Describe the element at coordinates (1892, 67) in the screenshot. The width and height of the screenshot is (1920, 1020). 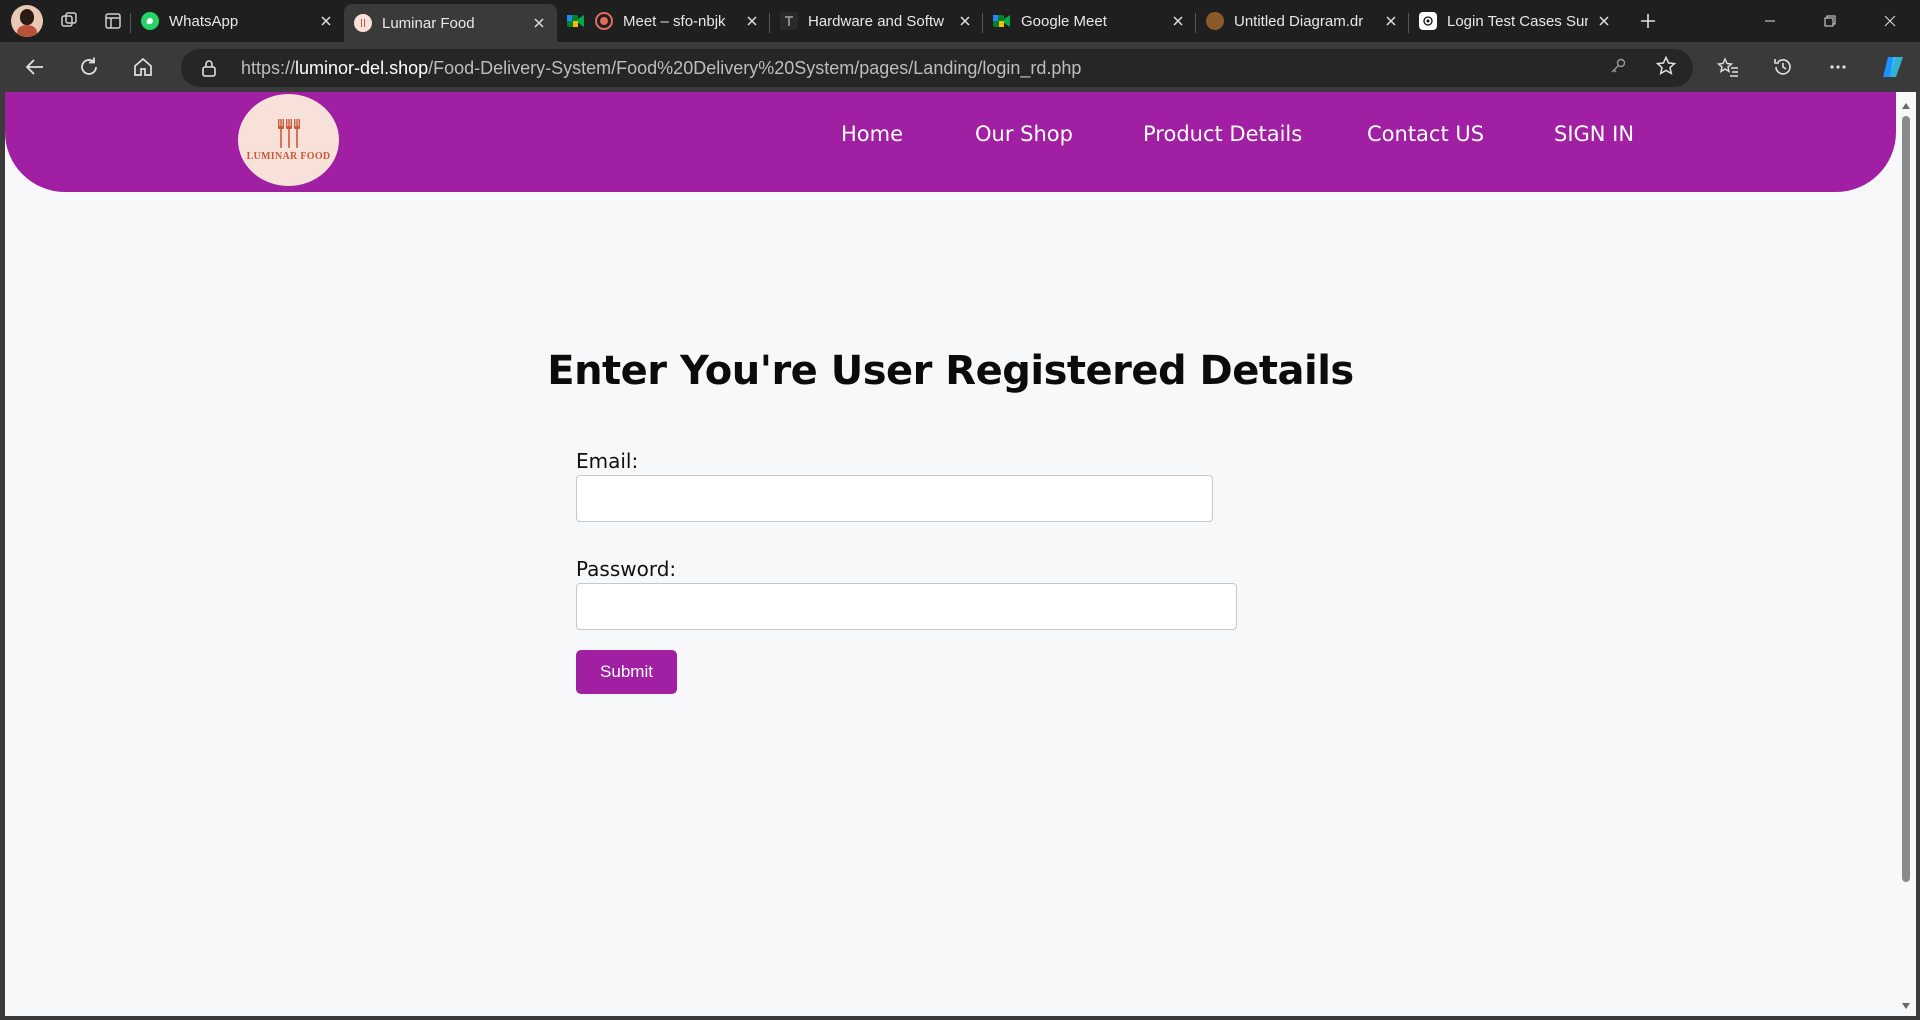
I see `copilot-icon` at that location.